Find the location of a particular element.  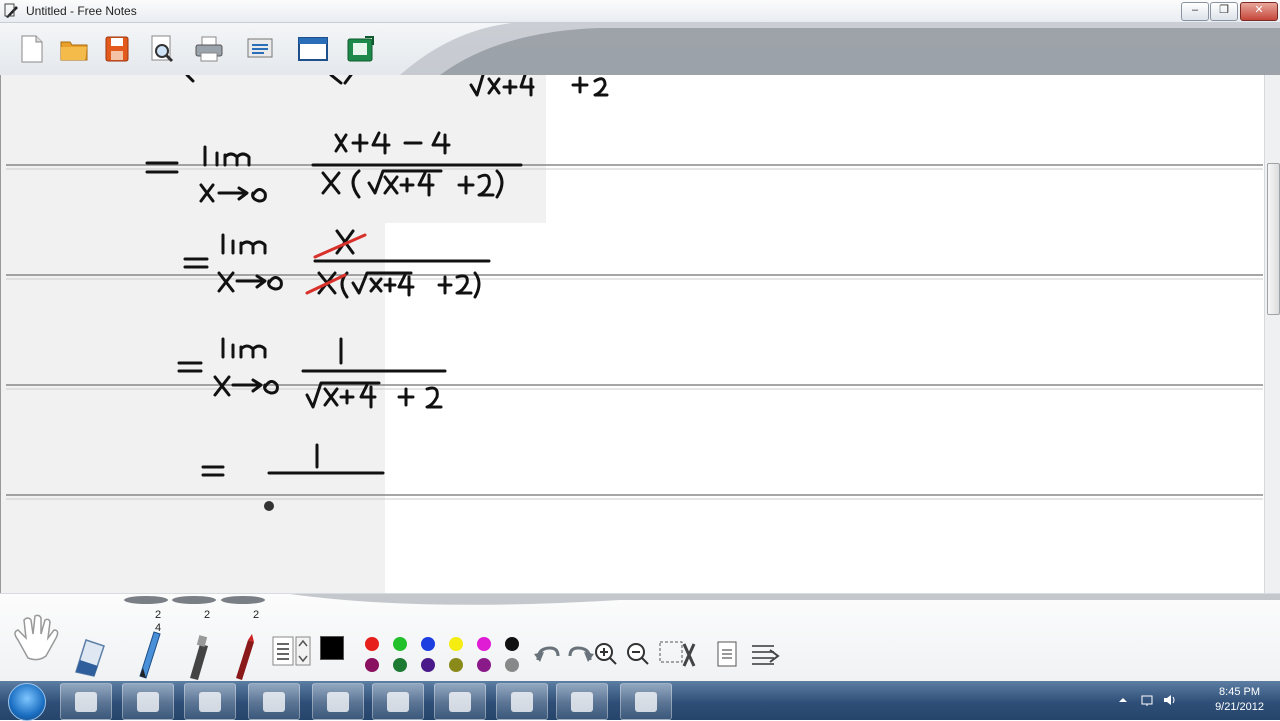

clock-time: 8:45 PM is located at coordinates (1240, 692).